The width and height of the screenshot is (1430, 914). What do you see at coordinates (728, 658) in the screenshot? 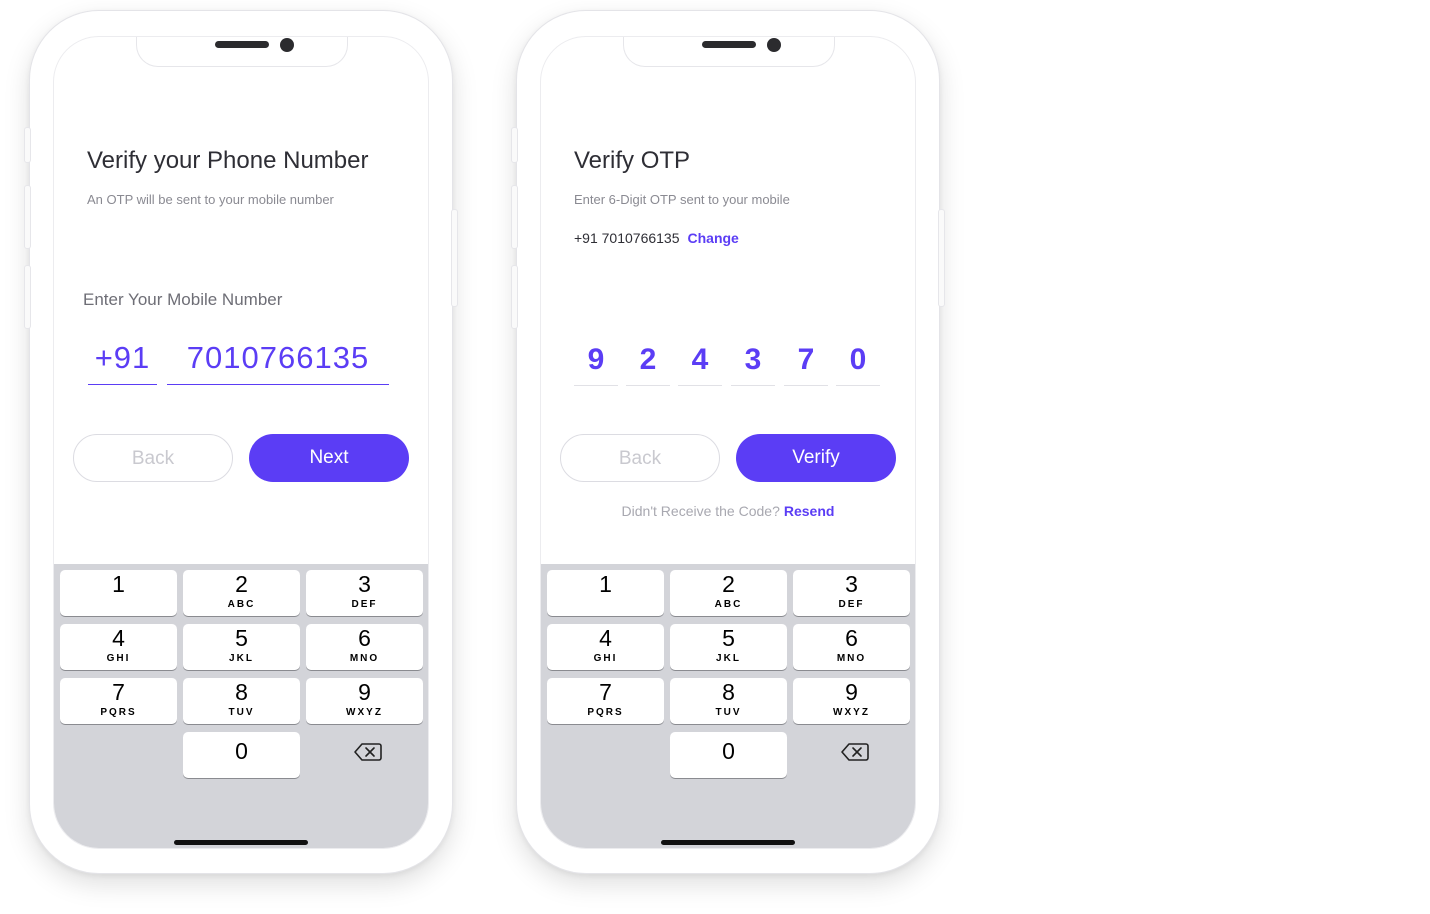
I see `key-letters: JKL` at bounding box center [728, 658].